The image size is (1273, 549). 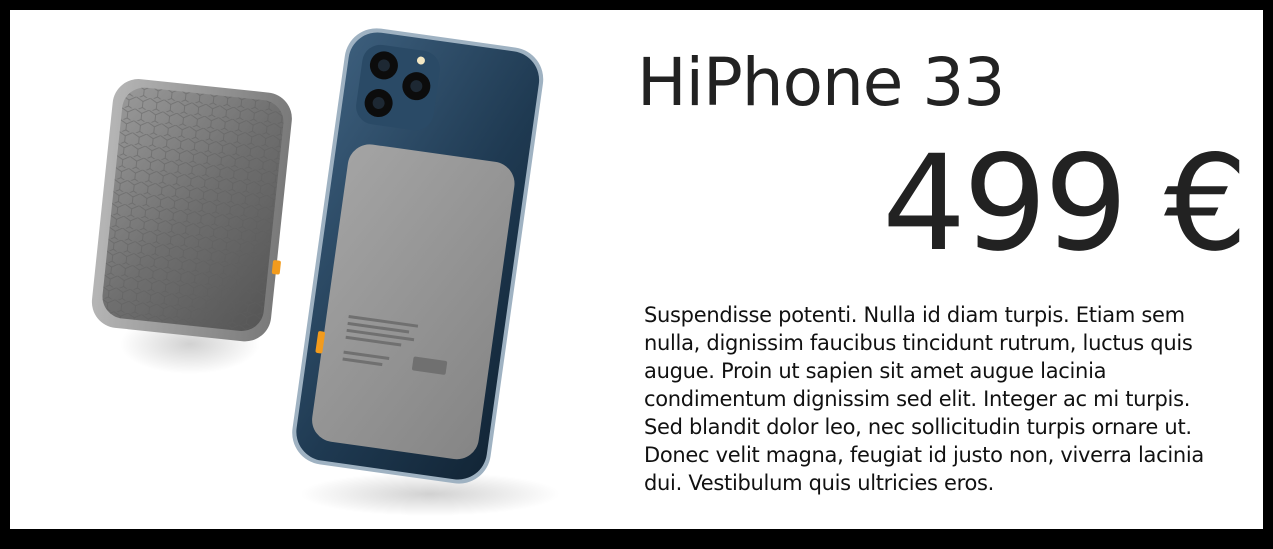 What do you see at coordinates (821, 82) in the screenshot?
I see `product-title: HiPhone 33` at bounding box center [821, 82].